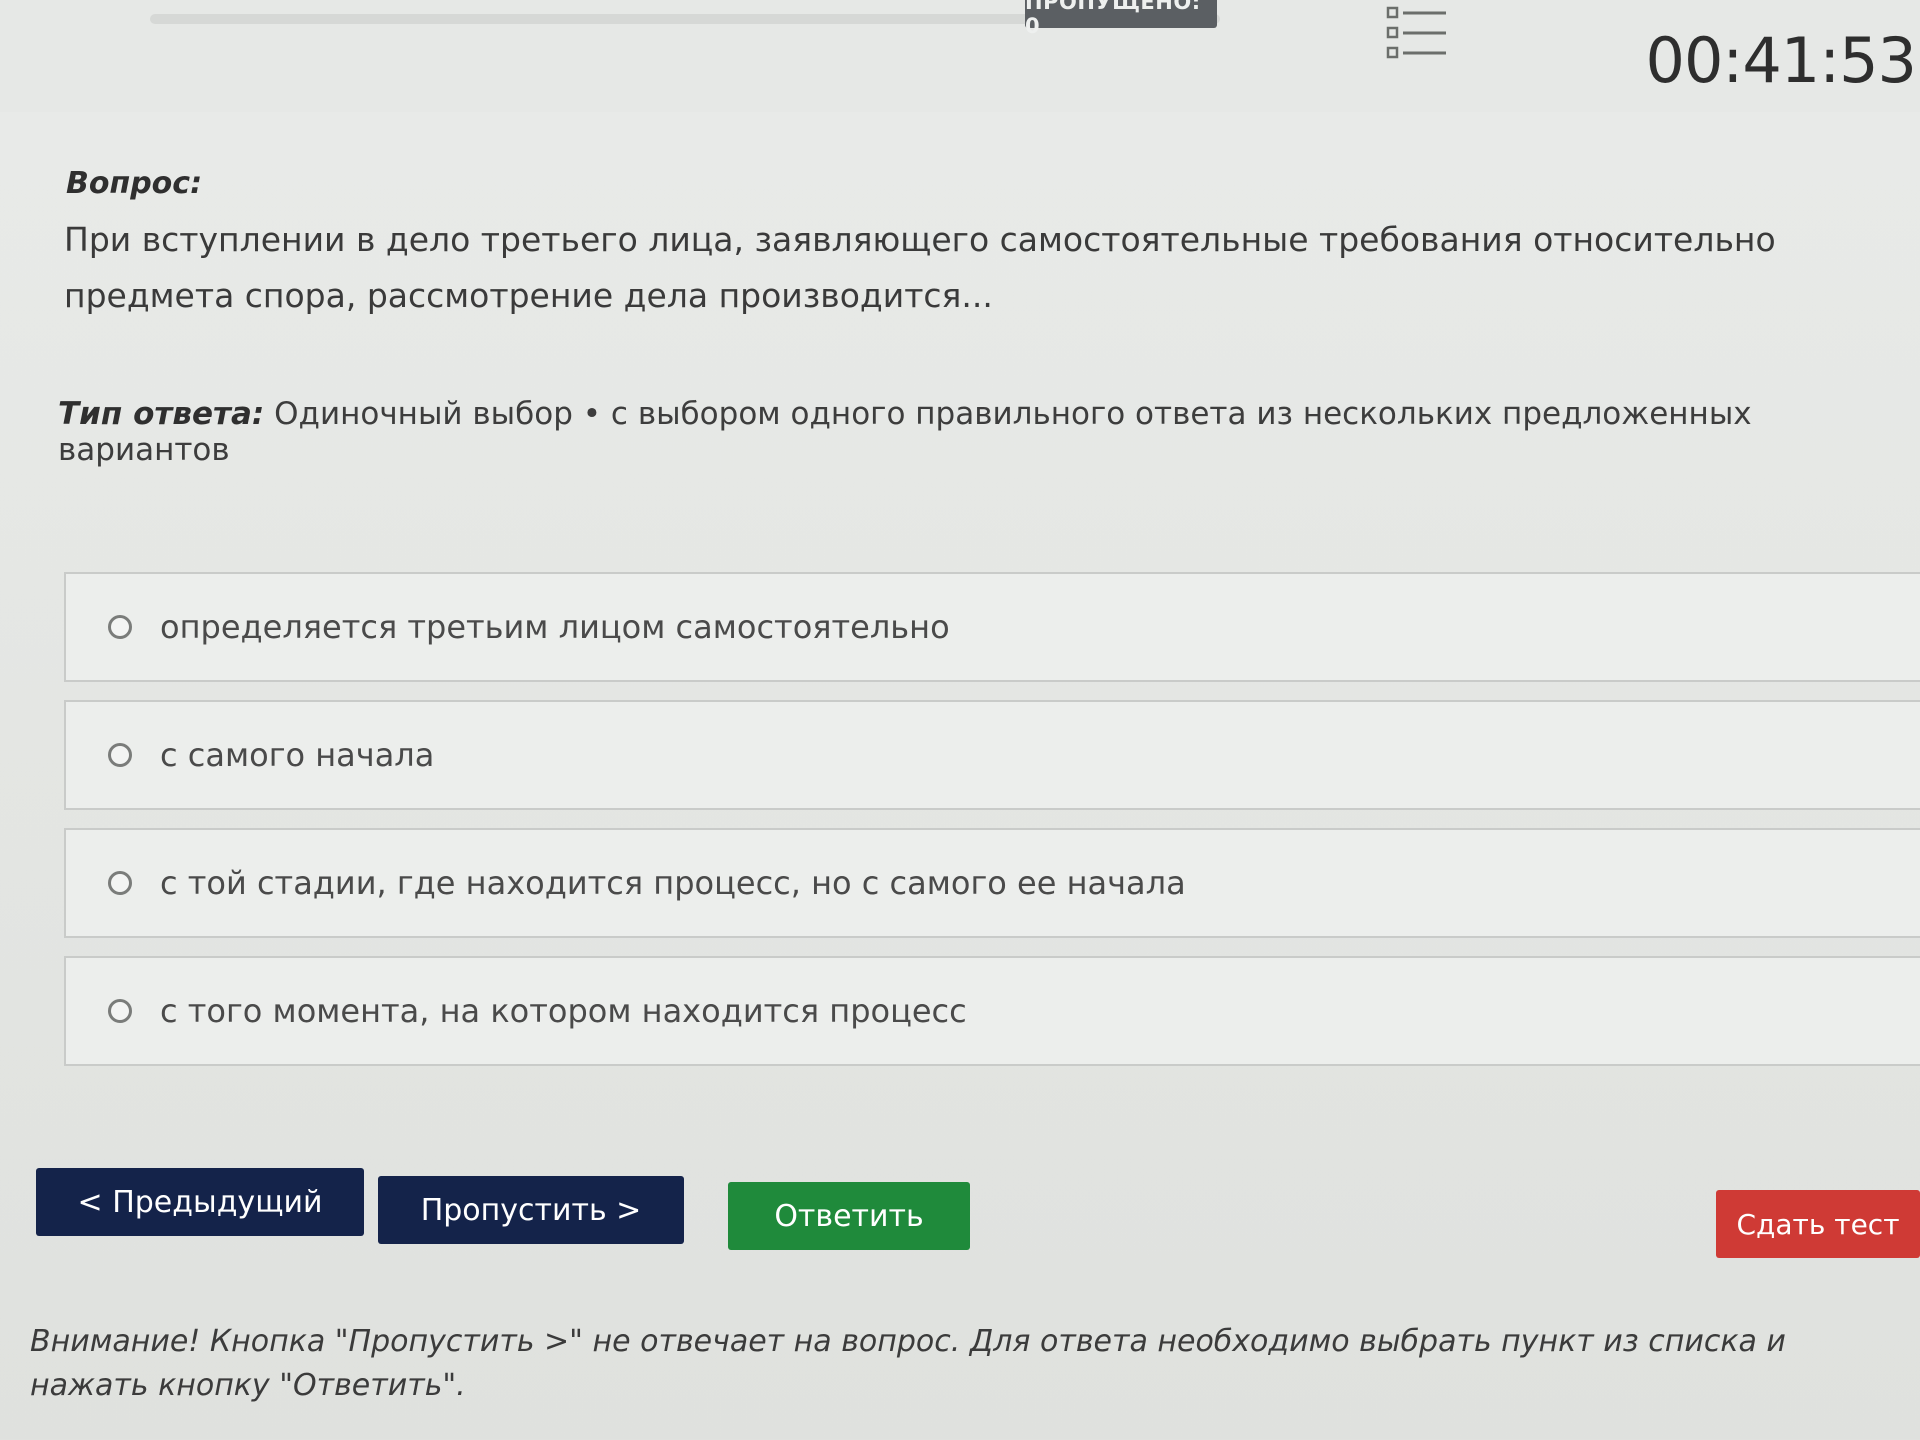  I want to click on answer-type-label: Тип ответа:, so click(161, 414).